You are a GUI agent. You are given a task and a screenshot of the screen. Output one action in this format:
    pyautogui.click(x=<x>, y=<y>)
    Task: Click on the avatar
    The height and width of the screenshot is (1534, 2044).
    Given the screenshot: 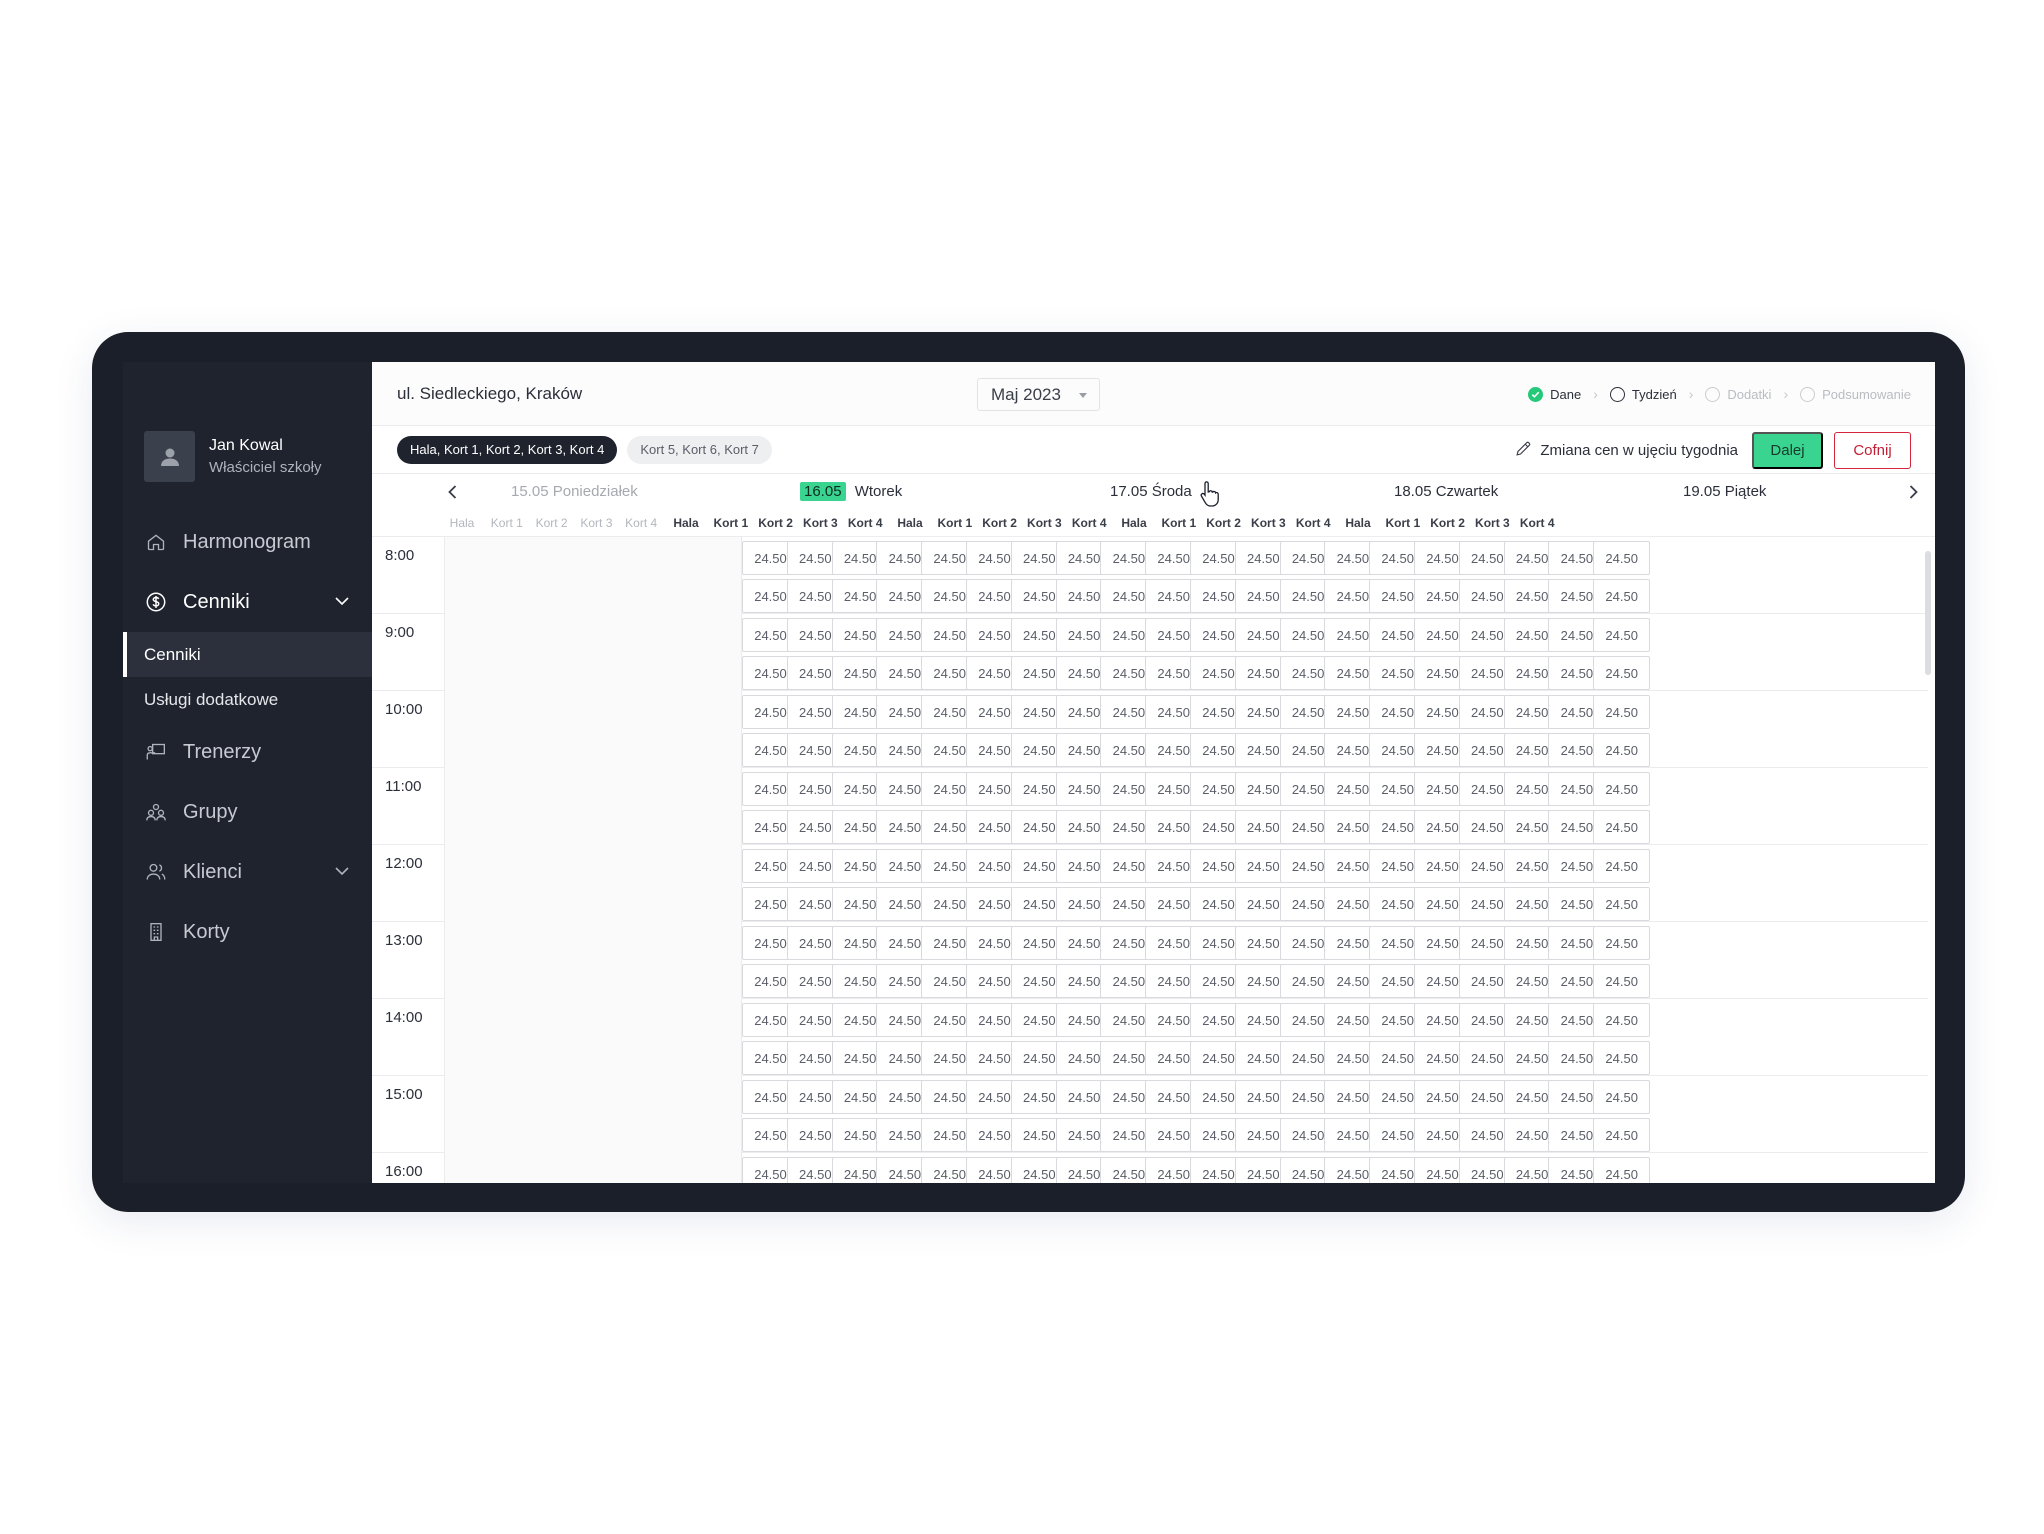 What is the action you would take?
    pyautogui.click(x=169, y=456)
    